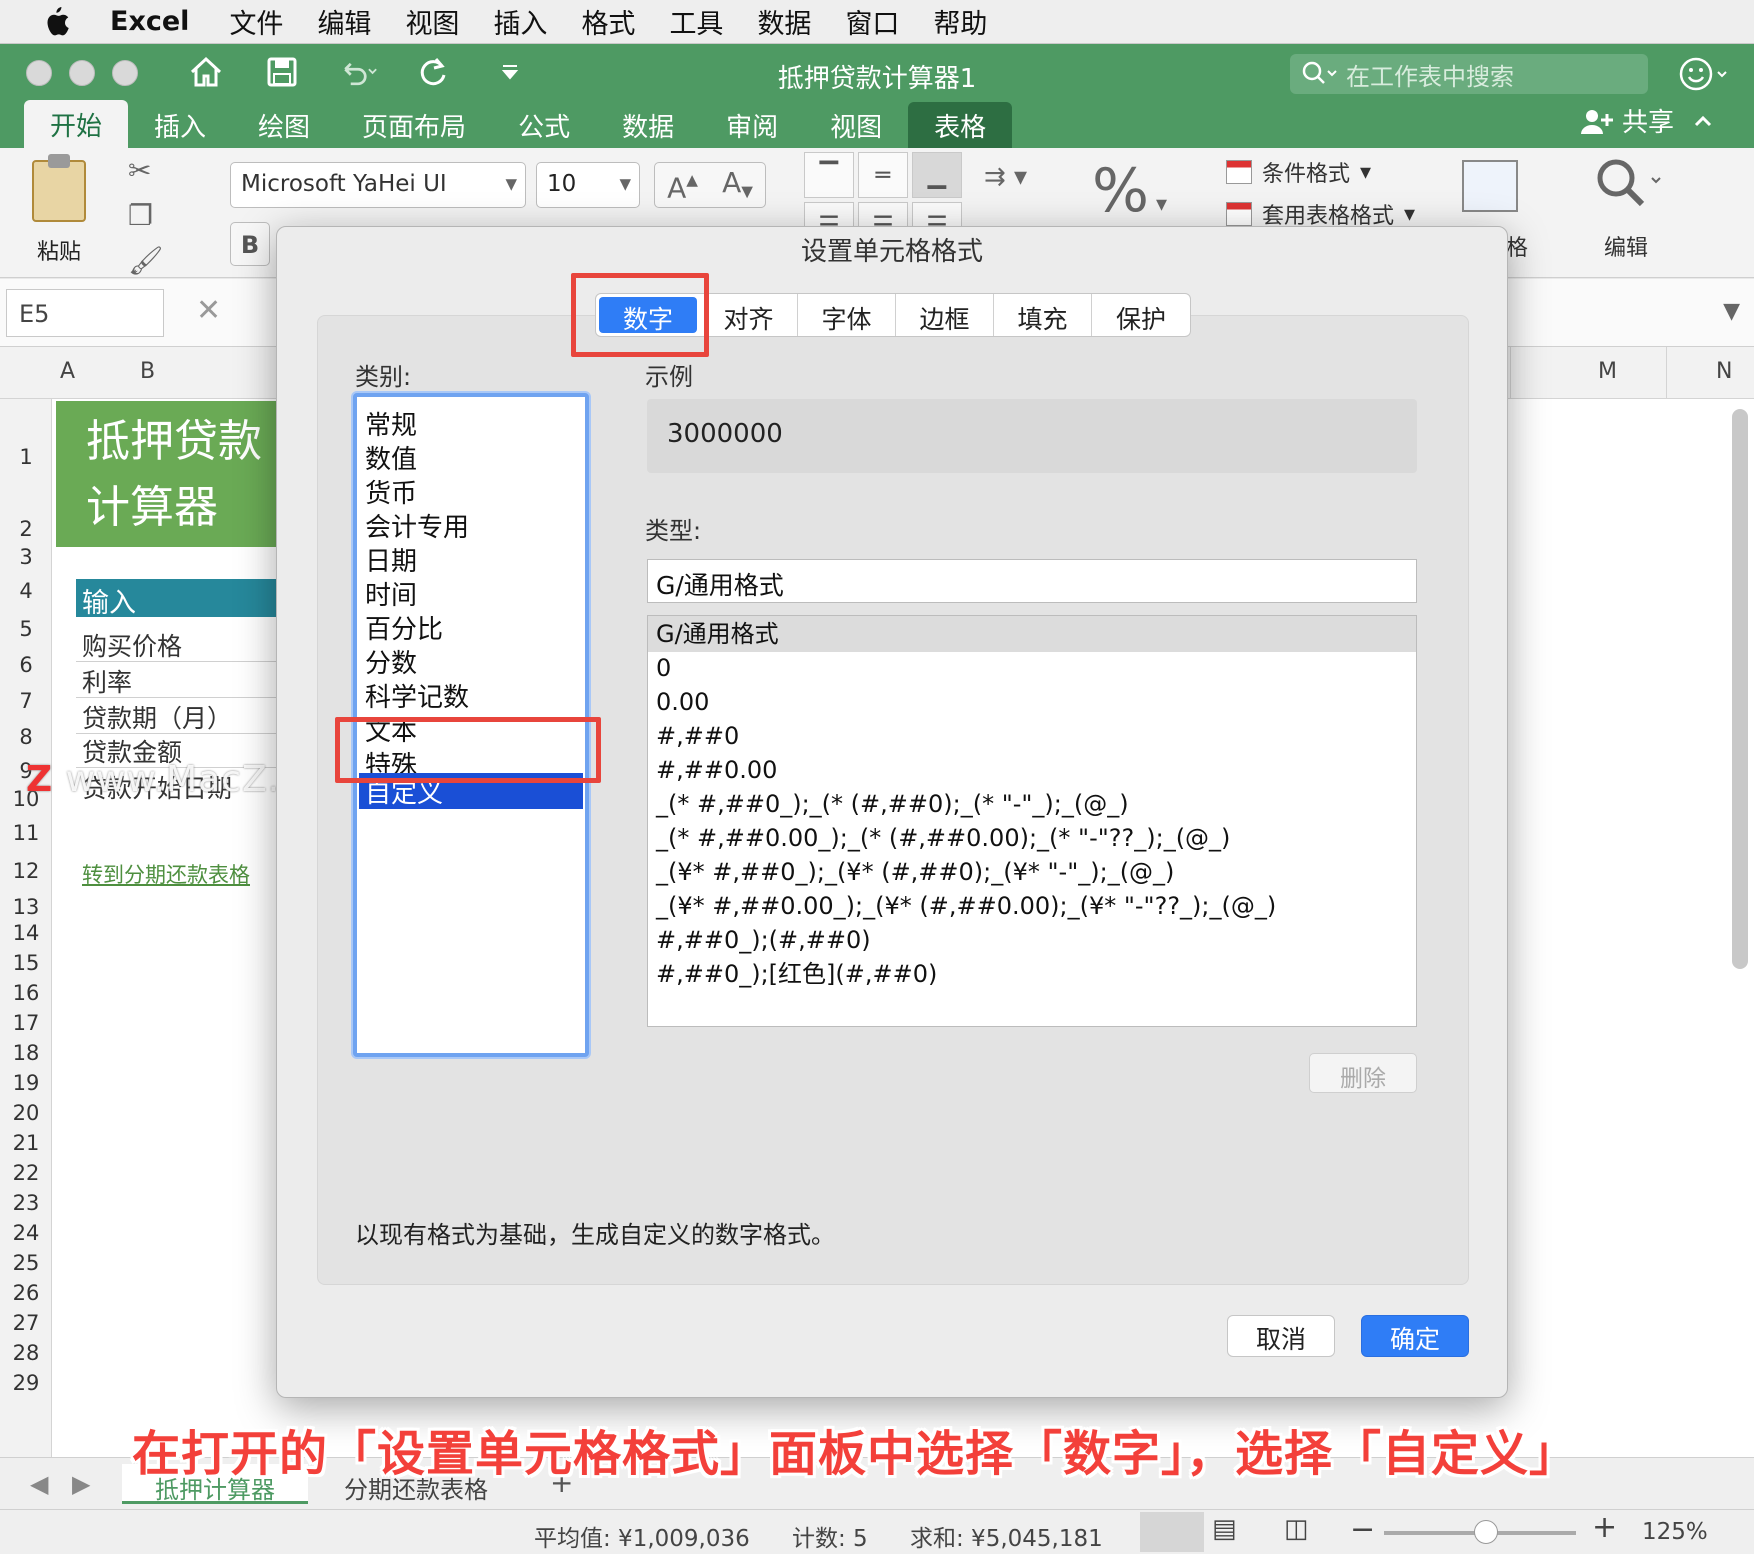 The width and height of the screenshot is (1754, 1554). I want to click on row-header: 19, so click(26, 1083).